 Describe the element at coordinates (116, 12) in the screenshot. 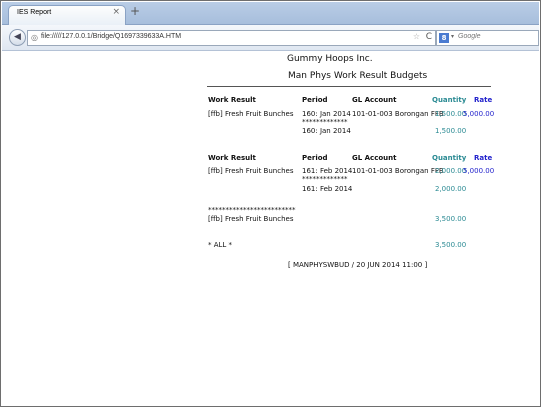

I see `close-icon: ×` at that location.